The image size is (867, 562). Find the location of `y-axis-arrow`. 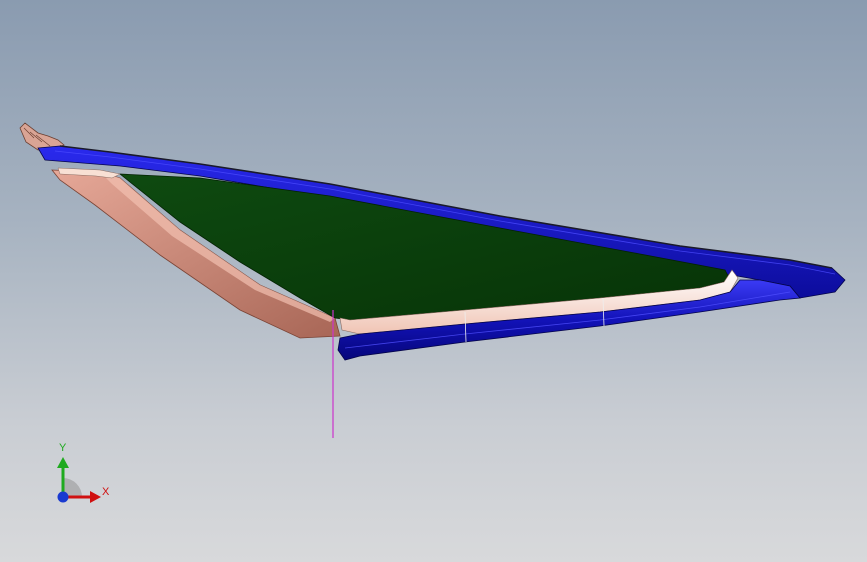

y-axis-arrow is located at coordinates (63, 462).